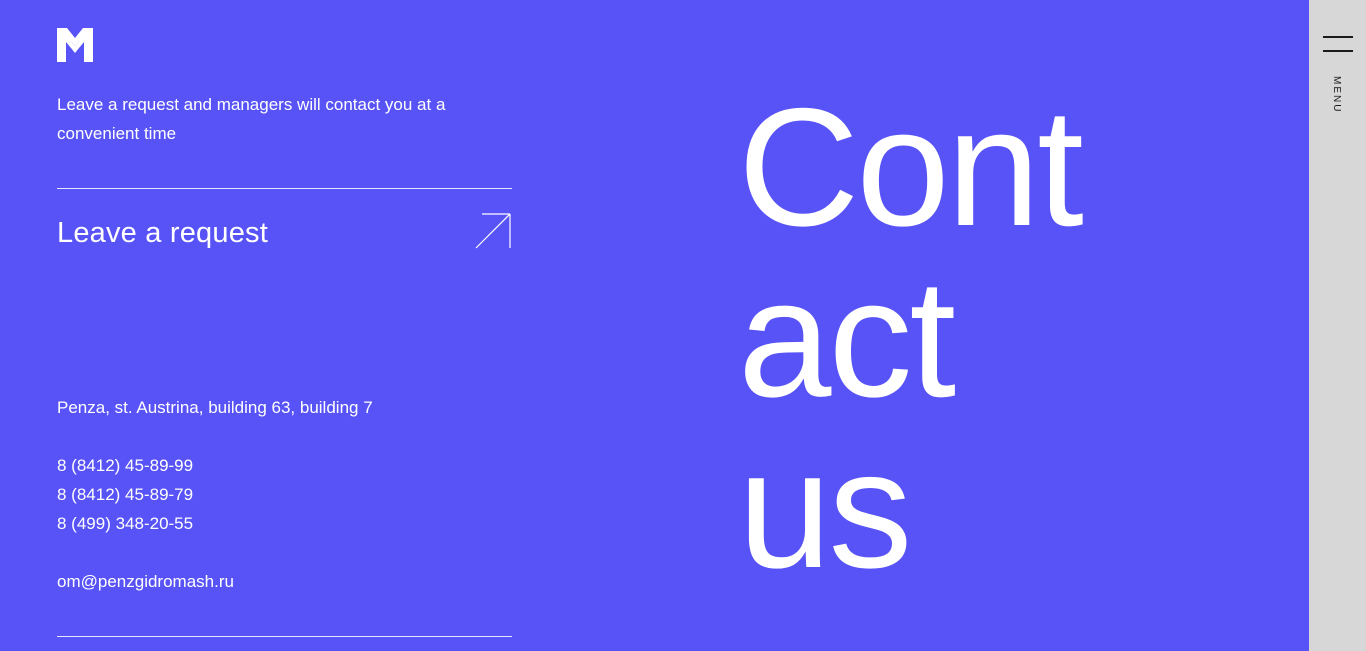 The width and height of the screenshot is (1366, 651). I want to click on phone-link: 8 (8412) 45-89-79, so click(125, 494).